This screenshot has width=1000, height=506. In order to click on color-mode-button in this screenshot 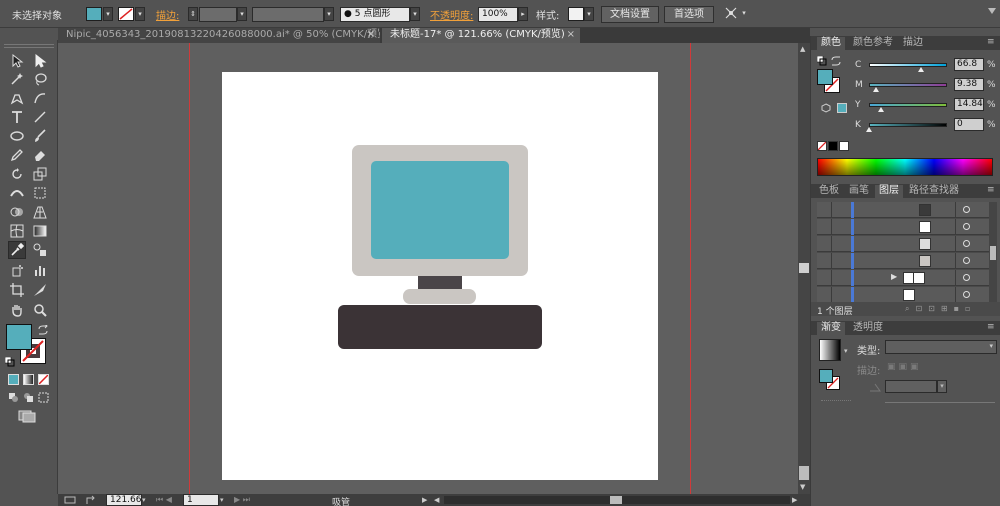, I will do `click(13, 379)`.